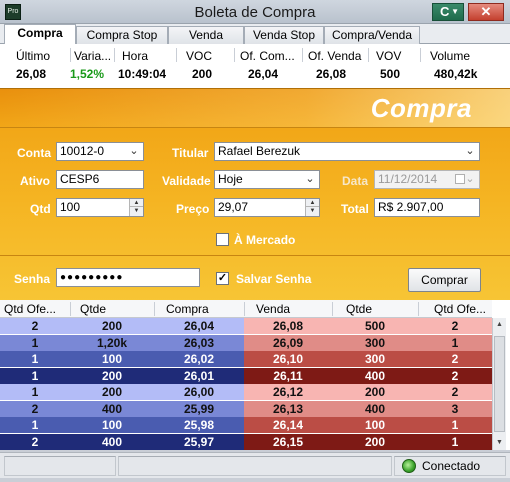  What do you see at coordinates (267, 207) in the screenshot?
I see `preco-stepper: 29,07 ▲ ▼` at bounding box center [267, 207].